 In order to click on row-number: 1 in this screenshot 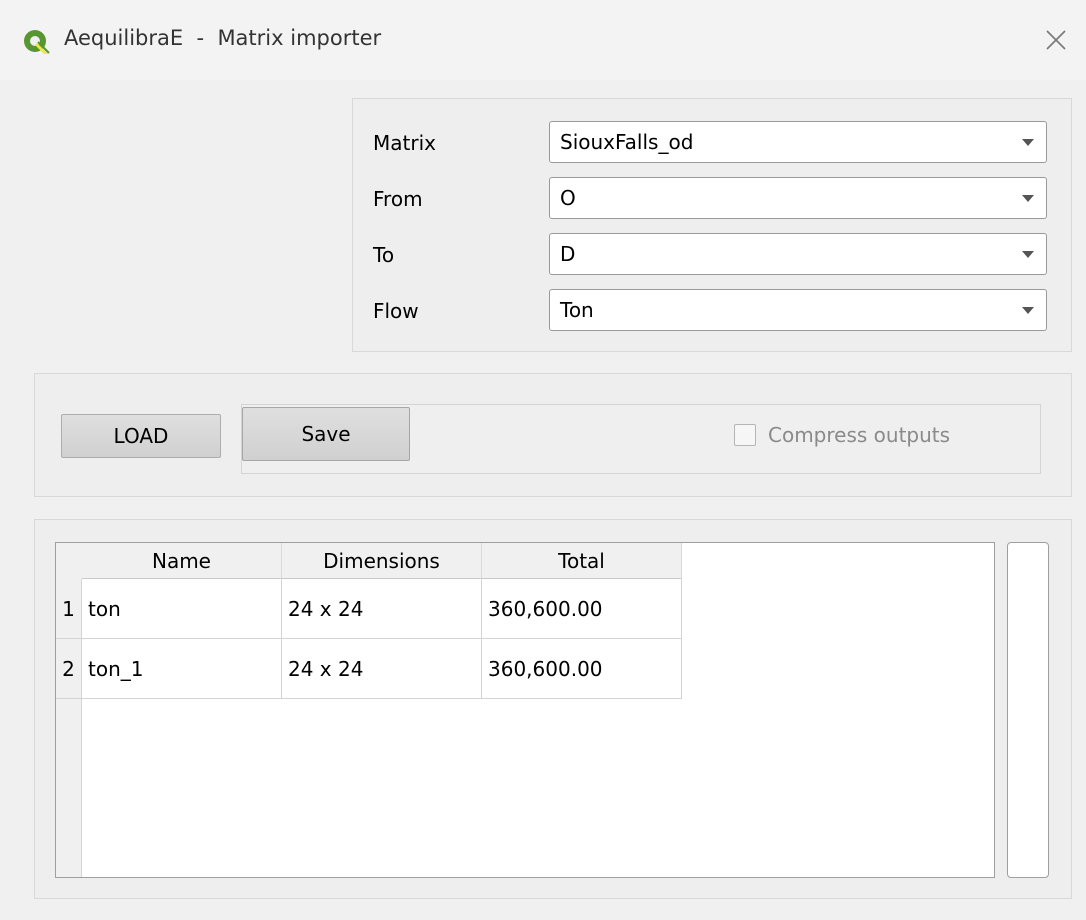, I will do `click(69, 609)`.